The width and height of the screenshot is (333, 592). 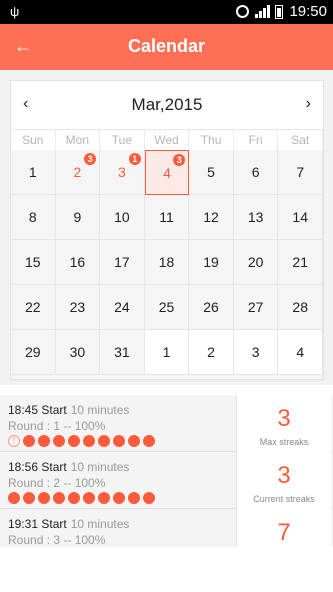 I want to click on day-cell: 25, so click(x=167, y=307).